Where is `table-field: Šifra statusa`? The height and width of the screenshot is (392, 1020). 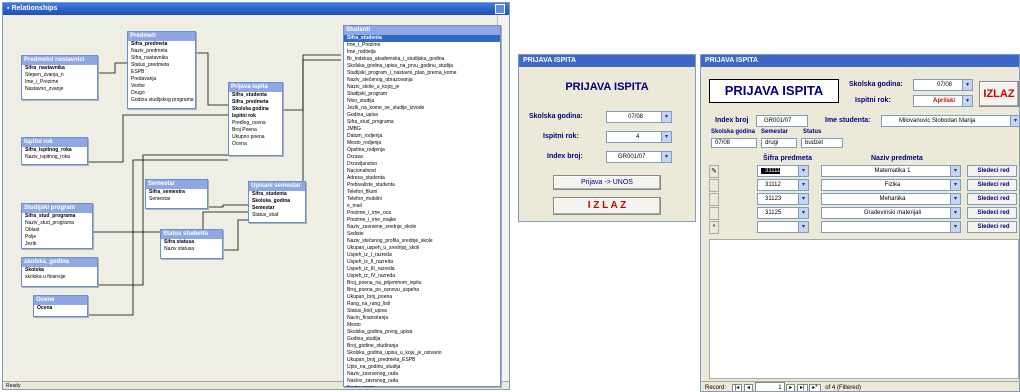 table-field: Šifra statusa is located at coordinates (191, 242).